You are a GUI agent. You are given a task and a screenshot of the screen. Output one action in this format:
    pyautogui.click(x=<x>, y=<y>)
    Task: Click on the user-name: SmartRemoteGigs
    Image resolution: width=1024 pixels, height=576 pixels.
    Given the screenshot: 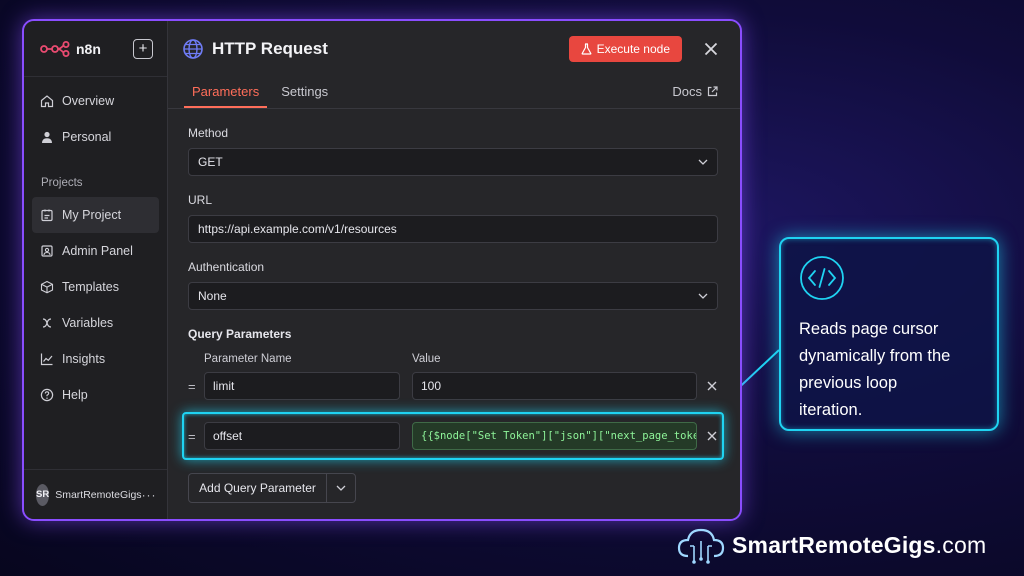 What is the action you would take?
    pyautogui.click(x=98, y=494)
    